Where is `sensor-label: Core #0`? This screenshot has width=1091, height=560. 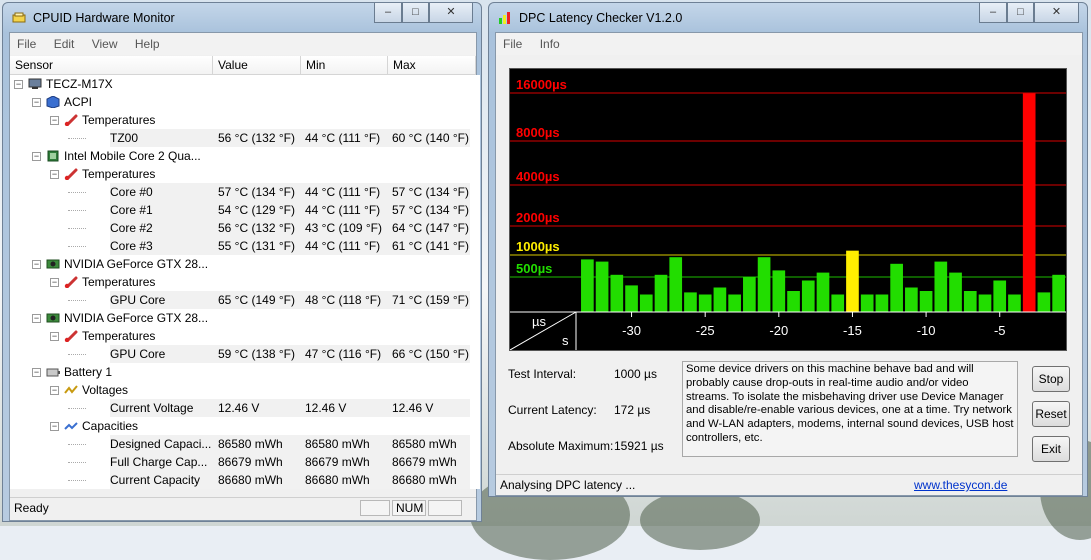
sensor-label: Core #0 is located at coordinates (131, 192).